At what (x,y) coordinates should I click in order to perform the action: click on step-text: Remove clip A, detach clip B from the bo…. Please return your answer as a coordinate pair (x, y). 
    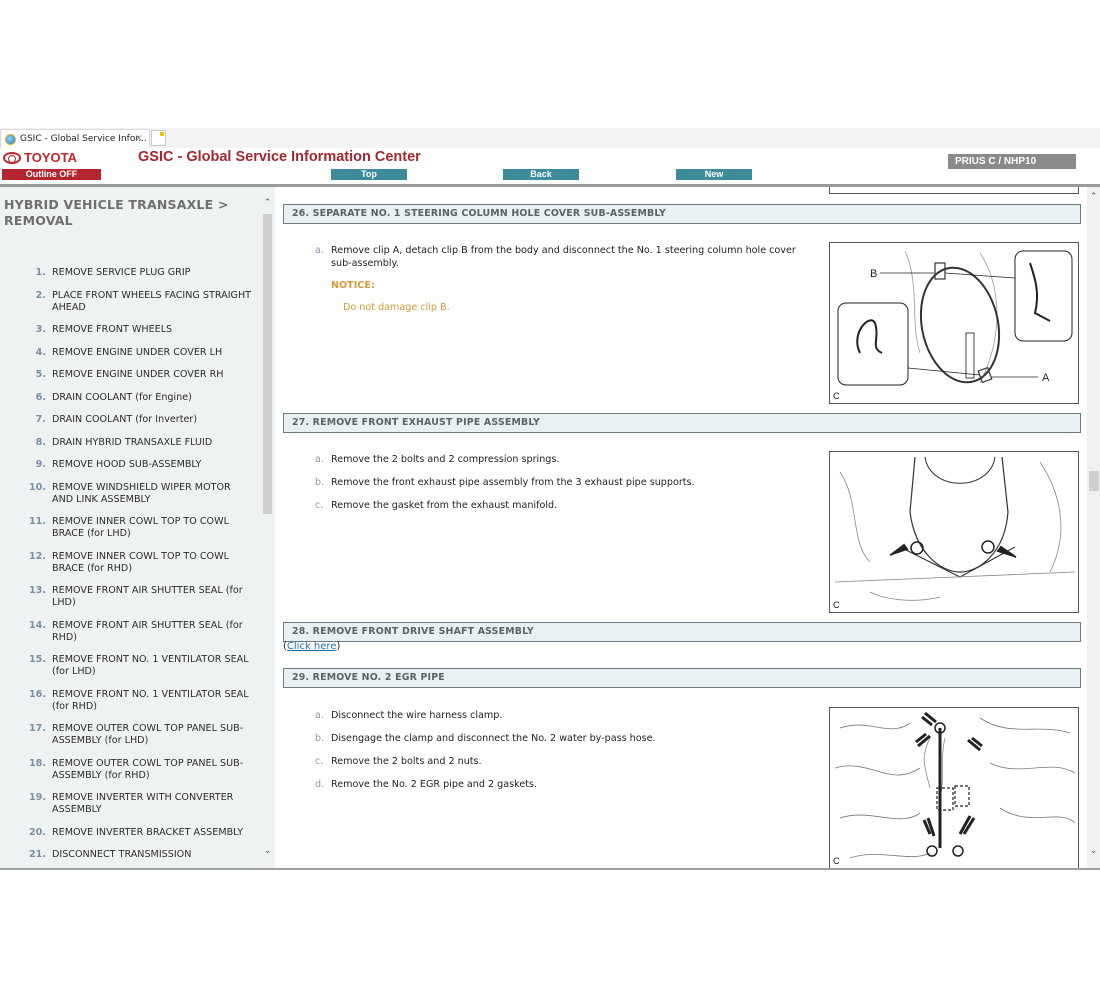
    Looking at the image, I should click on (563, 257).